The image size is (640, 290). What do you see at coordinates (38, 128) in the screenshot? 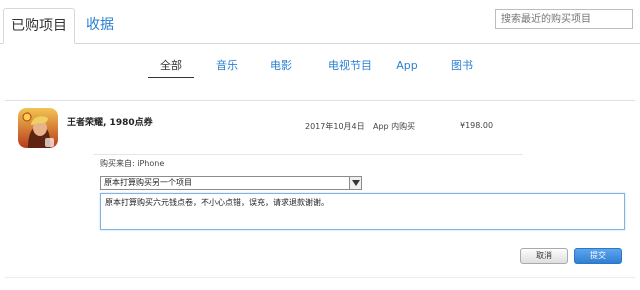
I see `game-hero-app-icon` at bounding box center [38, 128].